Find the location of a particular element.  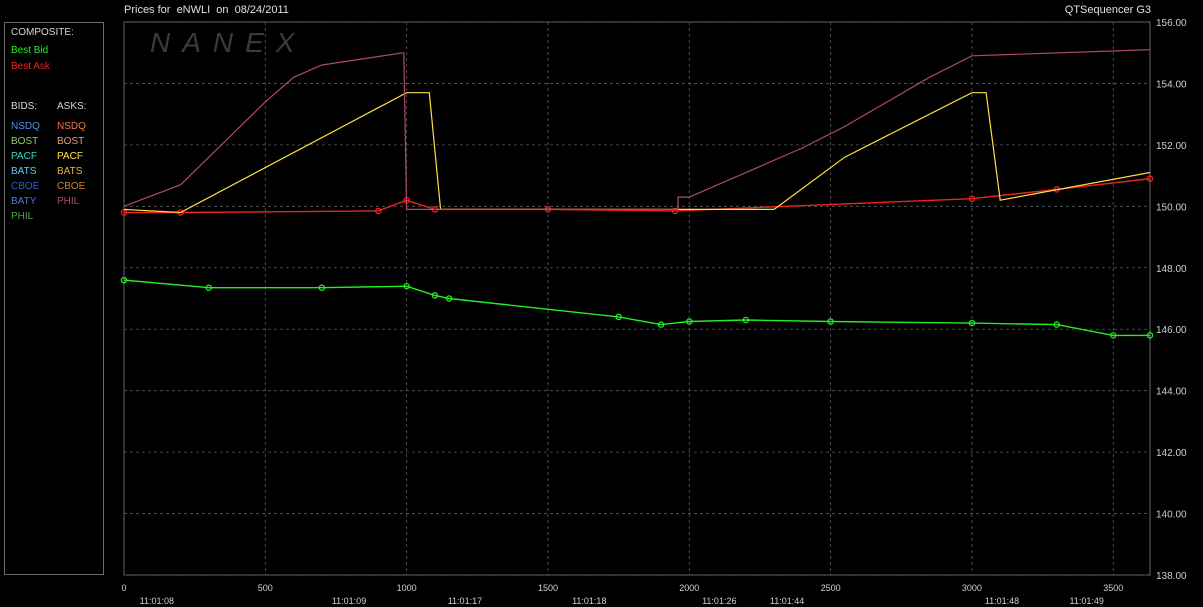

y-tick-label: 150.00 is located at coordinates (1171, 207).